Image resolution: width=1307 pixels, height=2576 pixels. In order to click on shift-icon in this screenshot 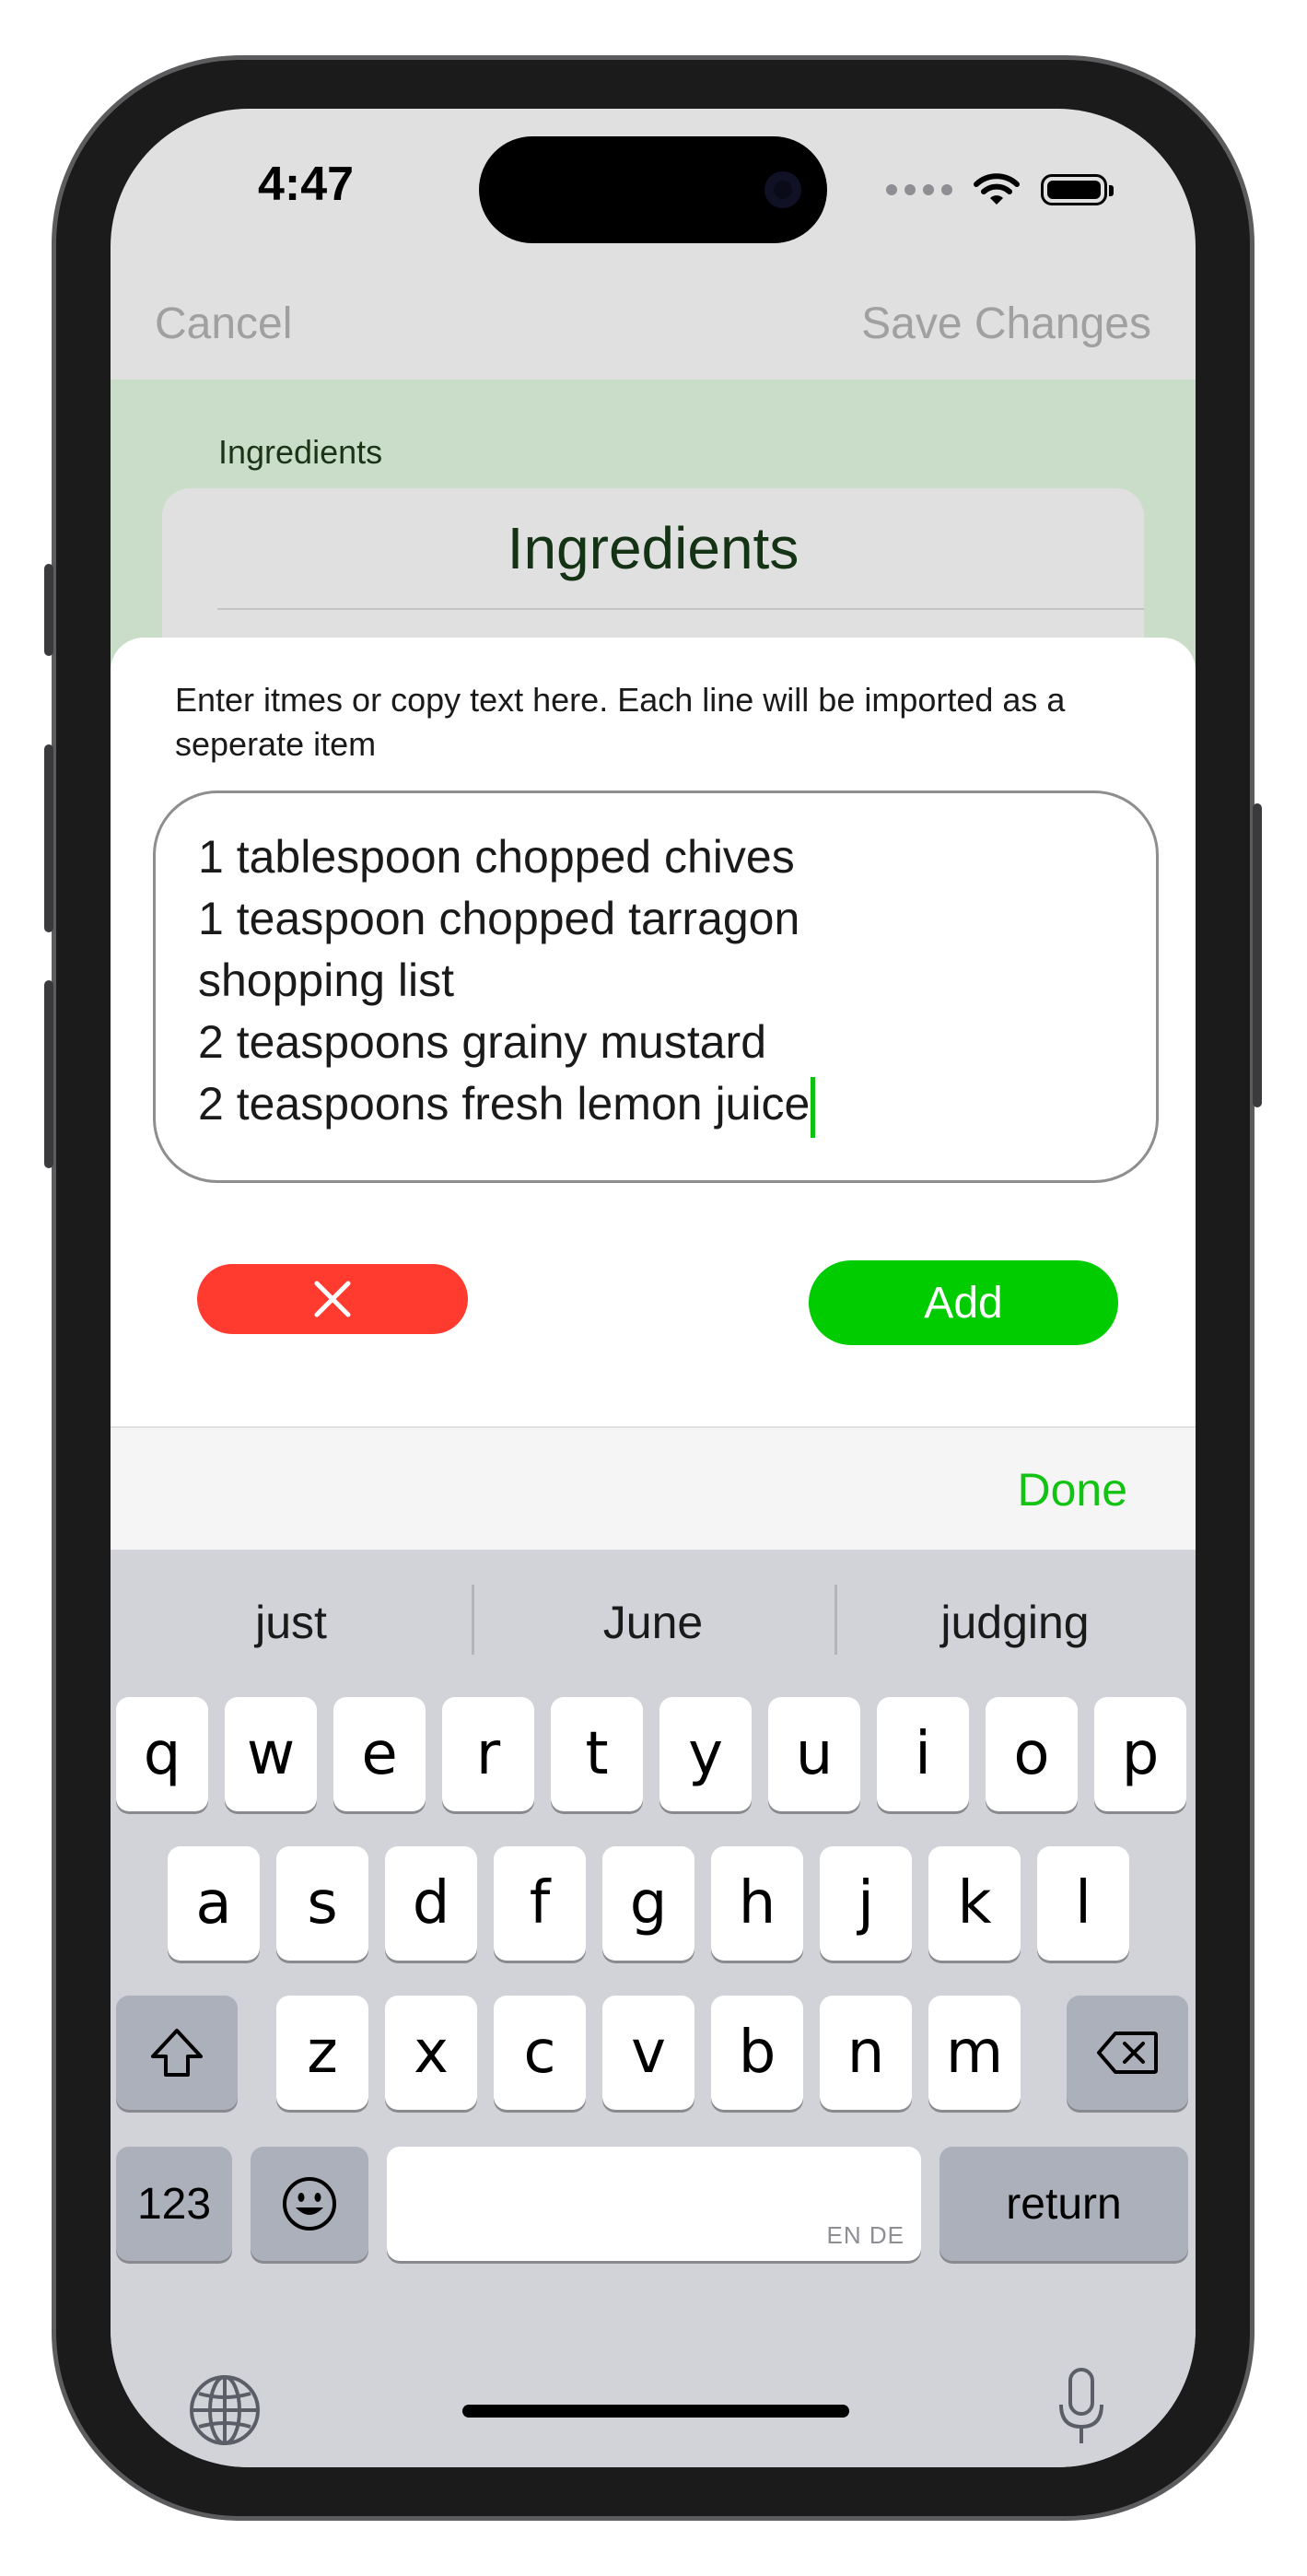, I will do `click(177, 2053)`.